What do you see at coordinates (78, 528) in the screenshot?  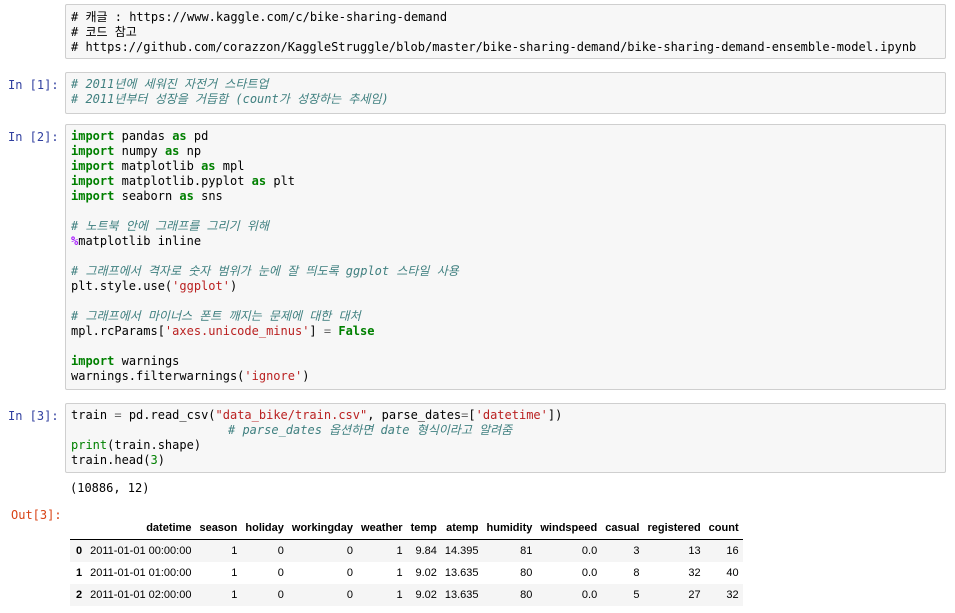 I see `index-header` at bounding box center [78, 528].